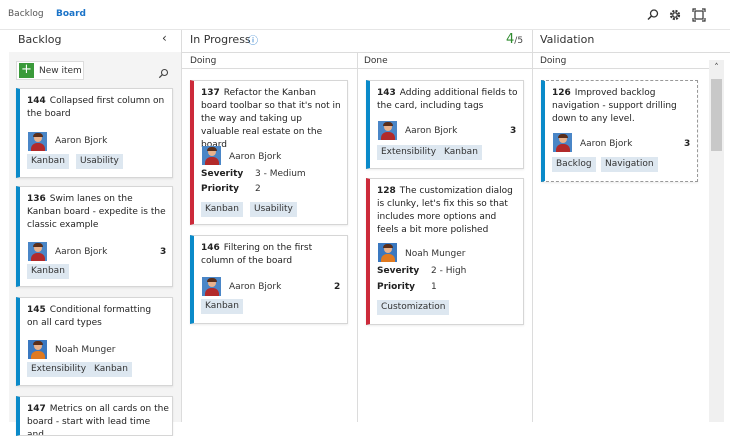  I want to click on wip-max: /5, so click(519, 41).